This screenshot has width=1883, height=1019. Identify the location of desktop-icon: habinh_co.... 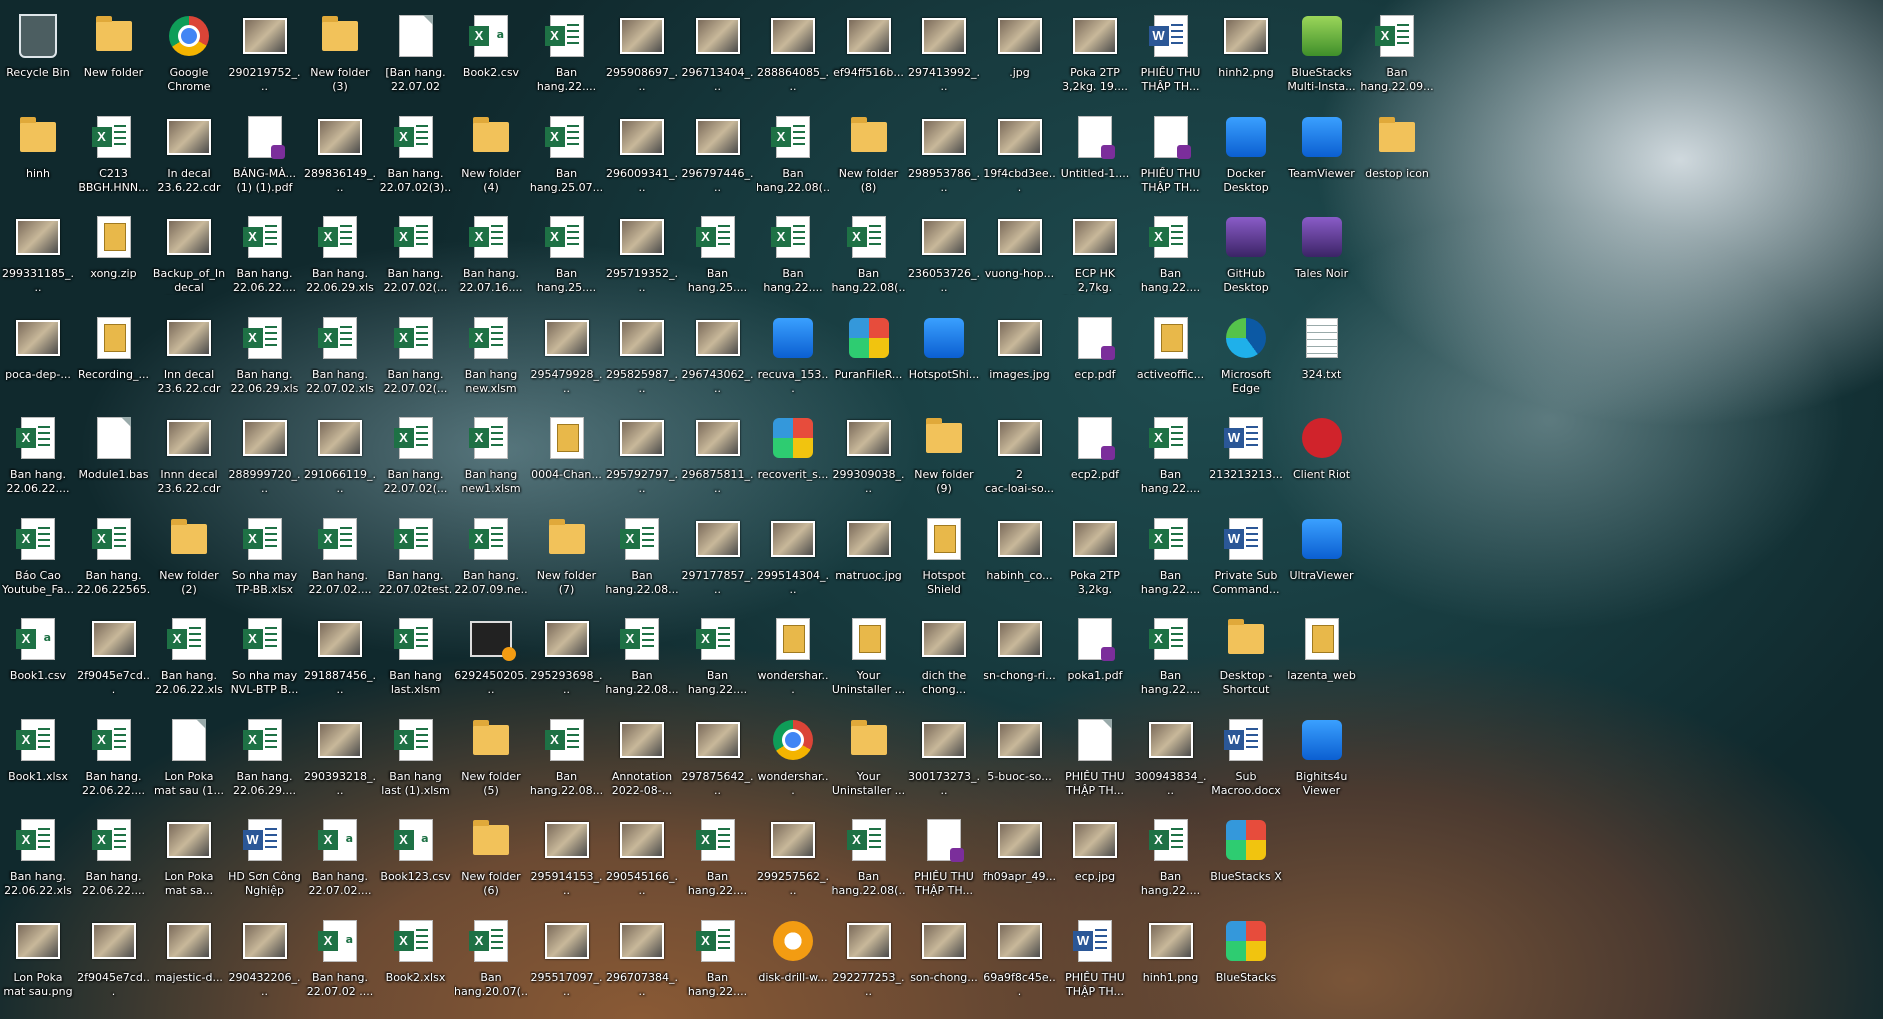
(1020, 557).